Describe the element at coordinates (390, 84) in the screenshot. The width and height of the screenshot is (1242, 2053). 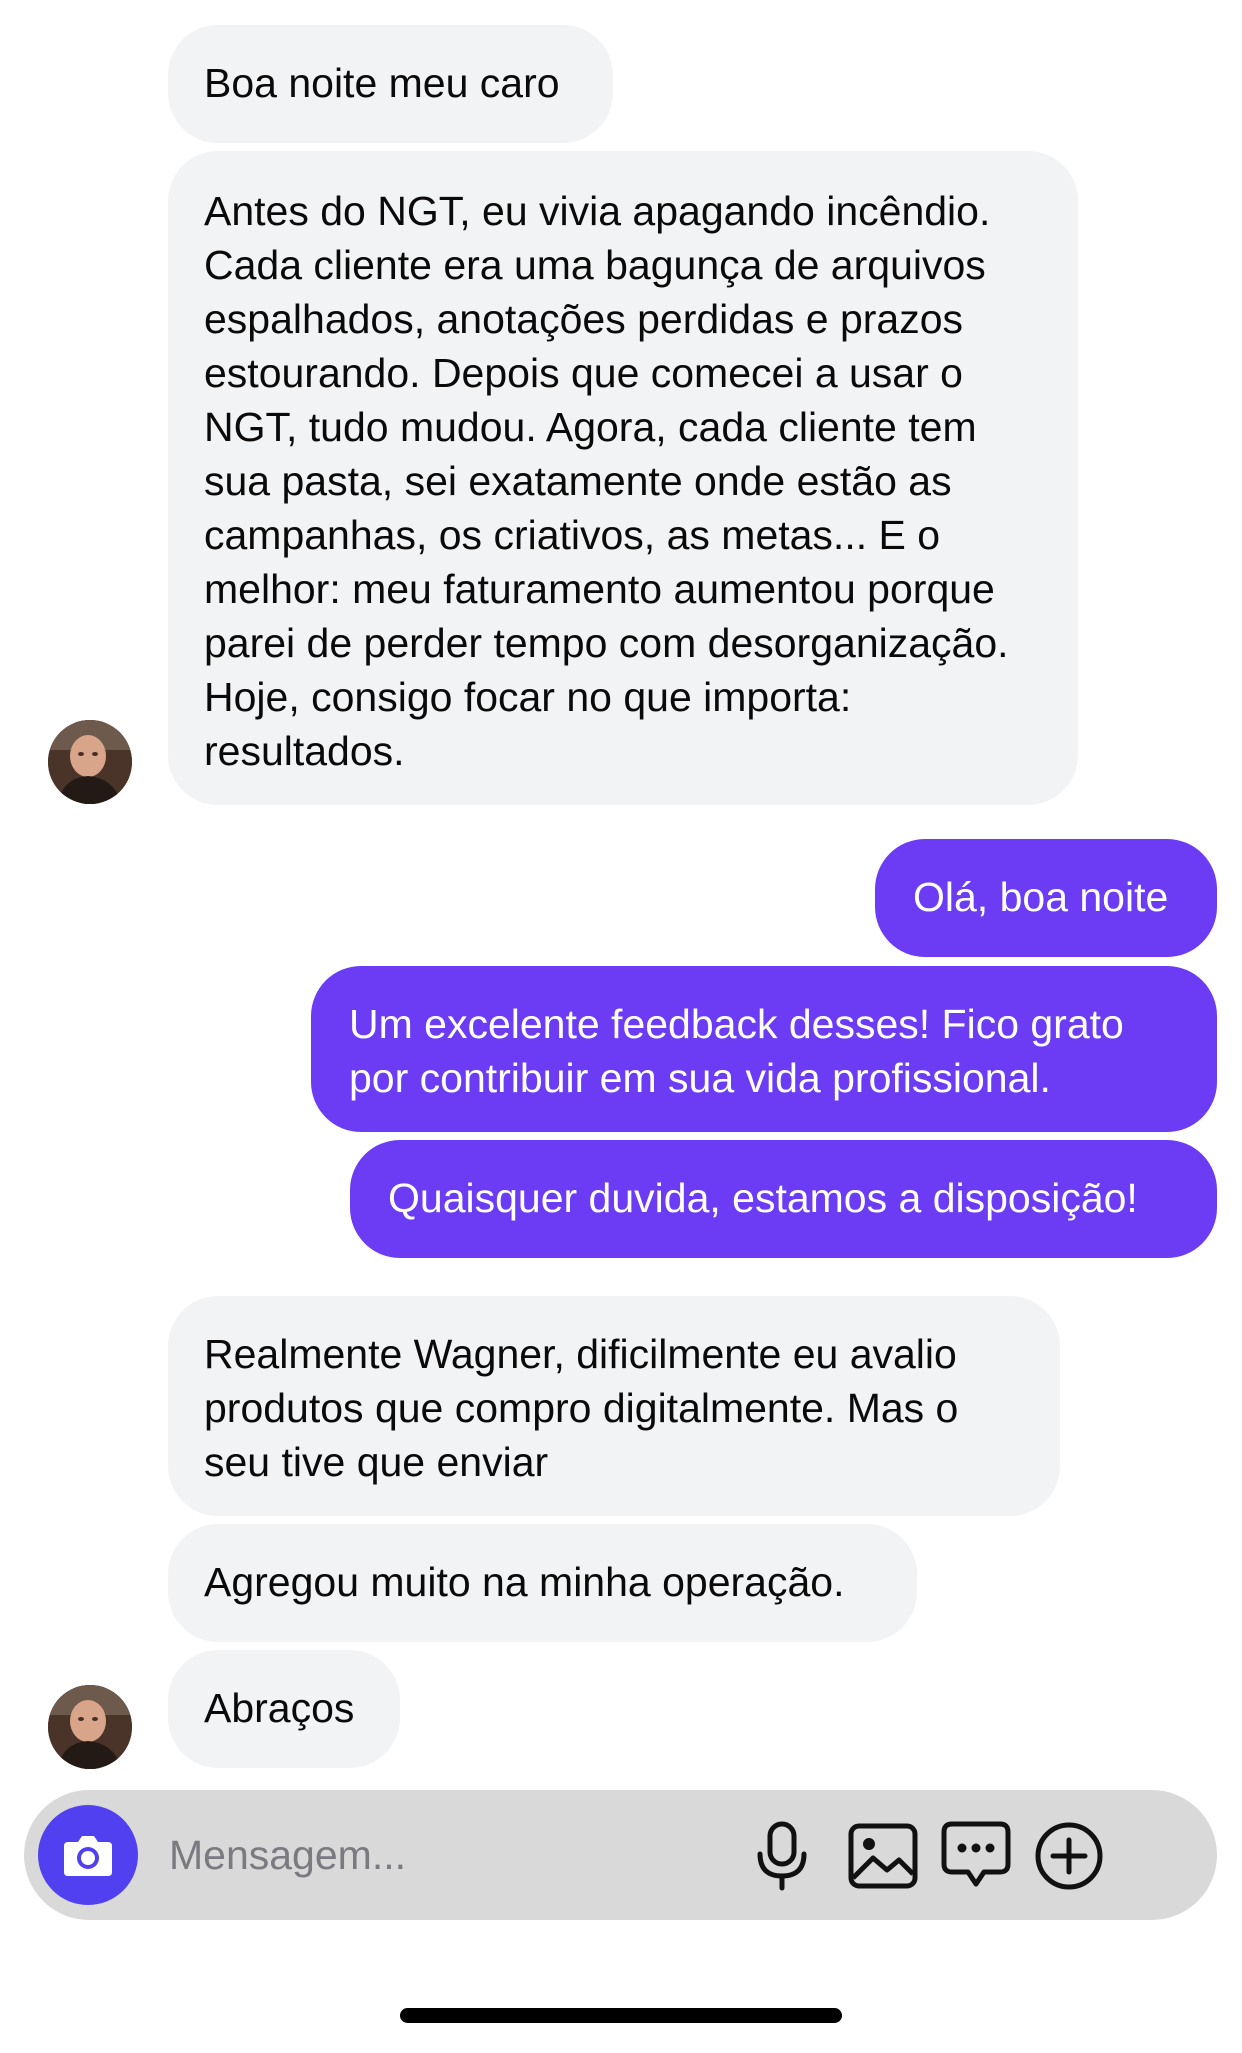
I see `incoming-message: Boa noite meu caro` at that location.